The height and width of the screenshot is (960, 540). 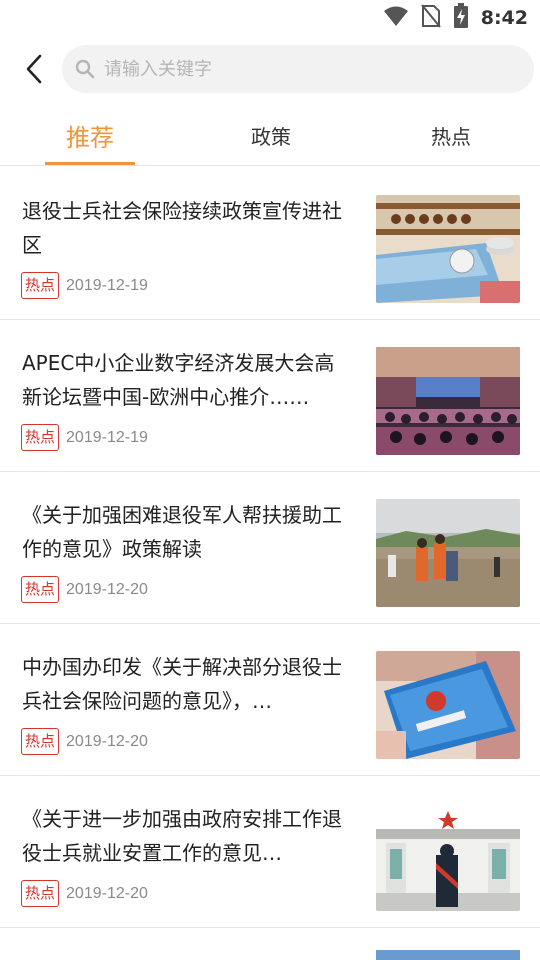 What do you see at coordinates (90, 163) in the screenshot?
I see `active-tab-indicator` at bounding box center [90, 163].